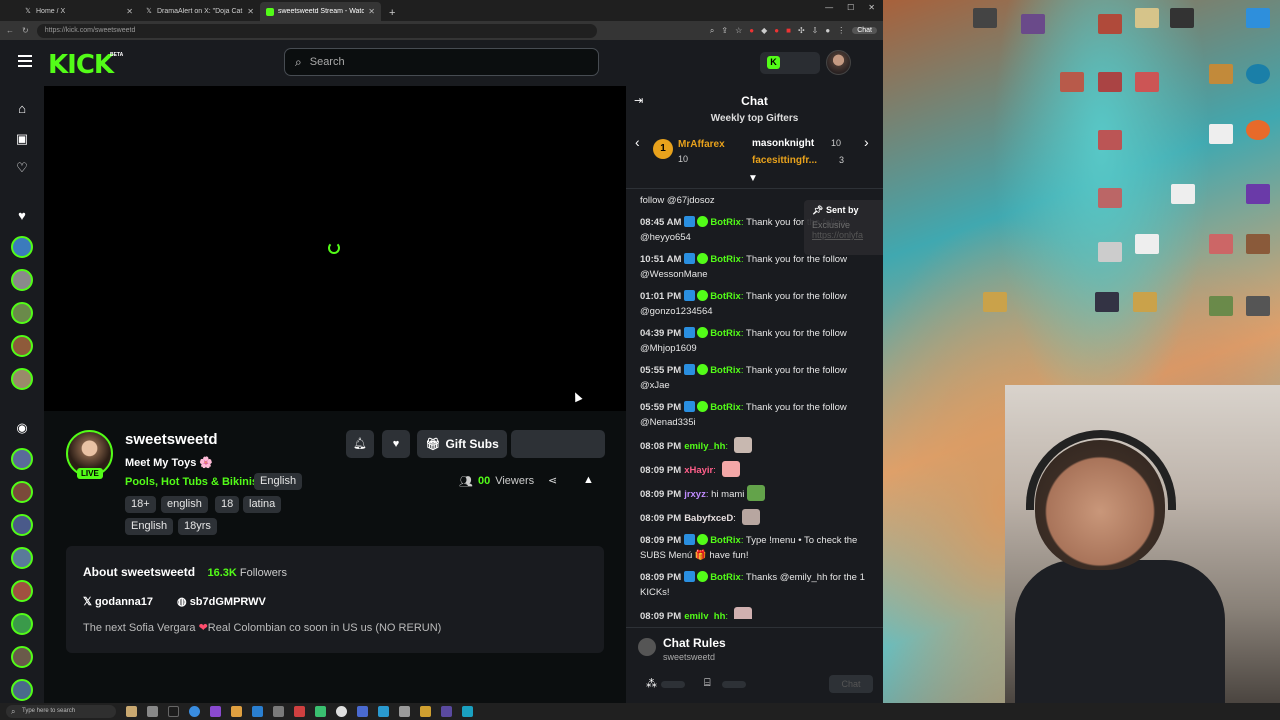 This screenshot has height=720, width=1280. I want to click on user-avatar, so click(838, 62).